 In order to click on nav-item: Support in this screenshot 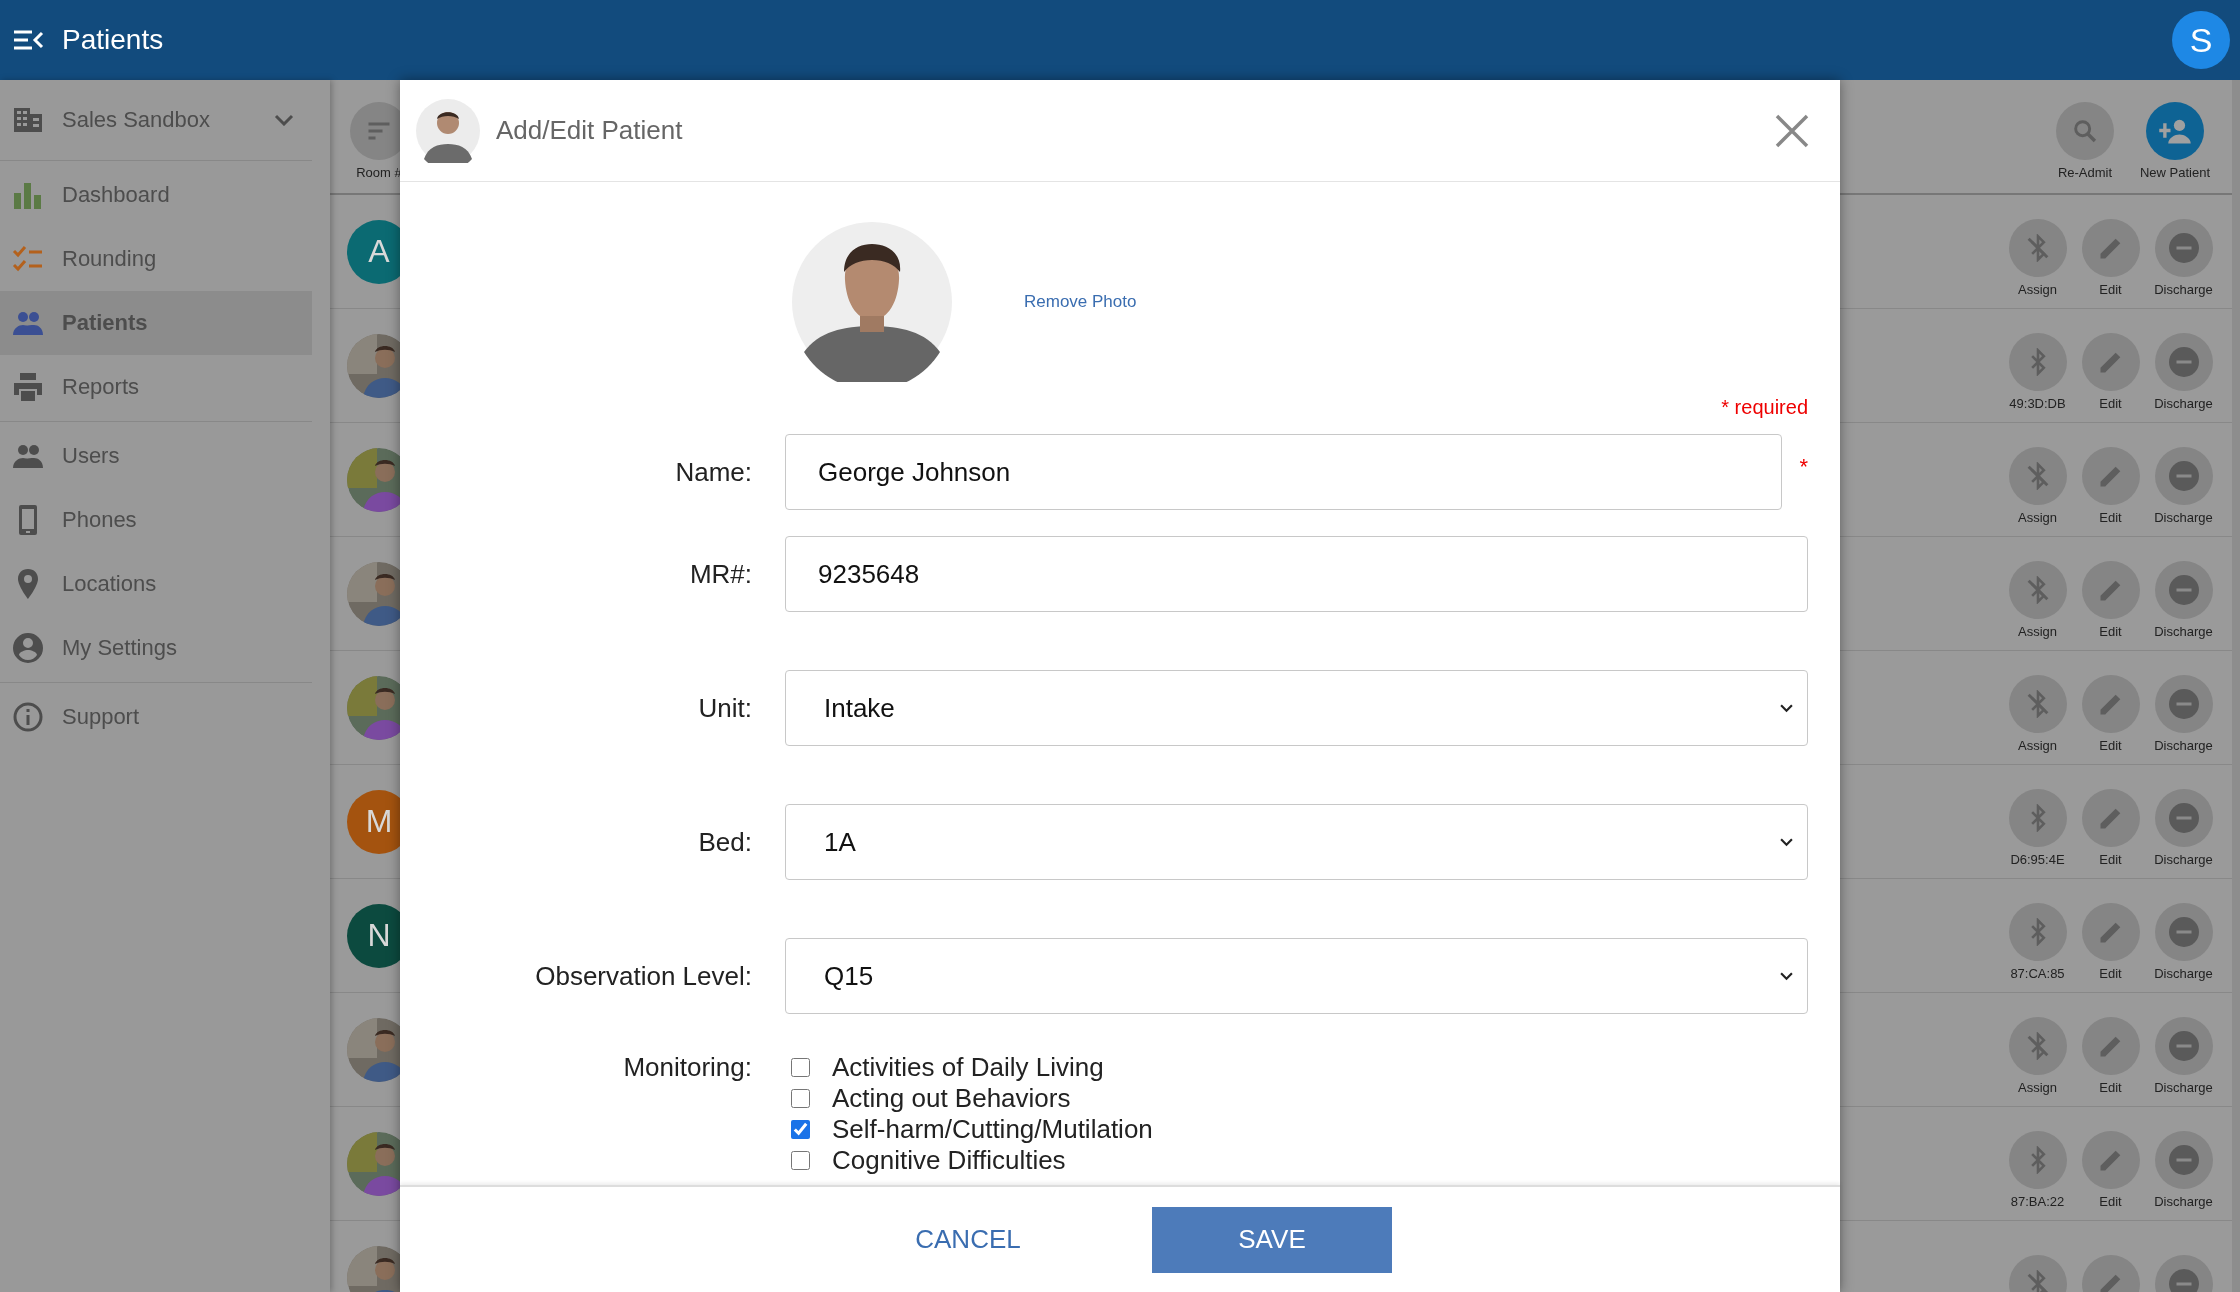, I will do `click(156, 717)`.